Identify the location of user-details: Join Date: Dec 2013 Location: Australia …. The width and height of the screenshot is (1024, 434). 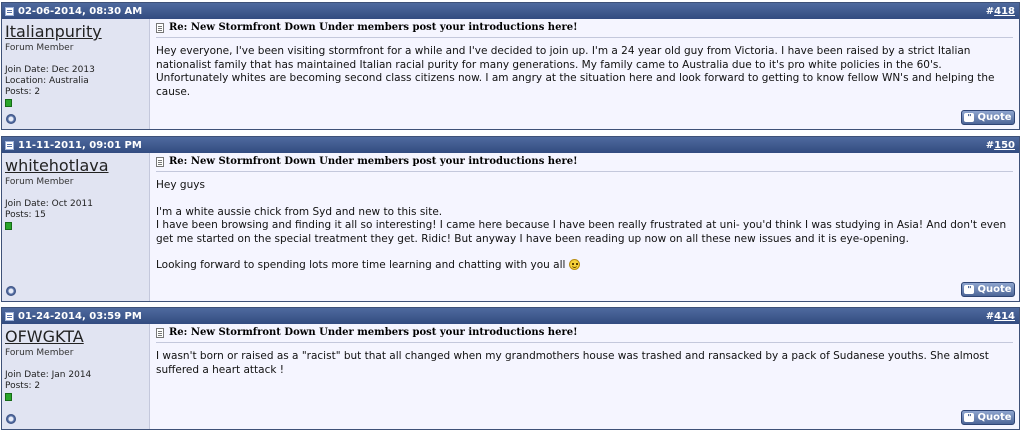
(75, 86).